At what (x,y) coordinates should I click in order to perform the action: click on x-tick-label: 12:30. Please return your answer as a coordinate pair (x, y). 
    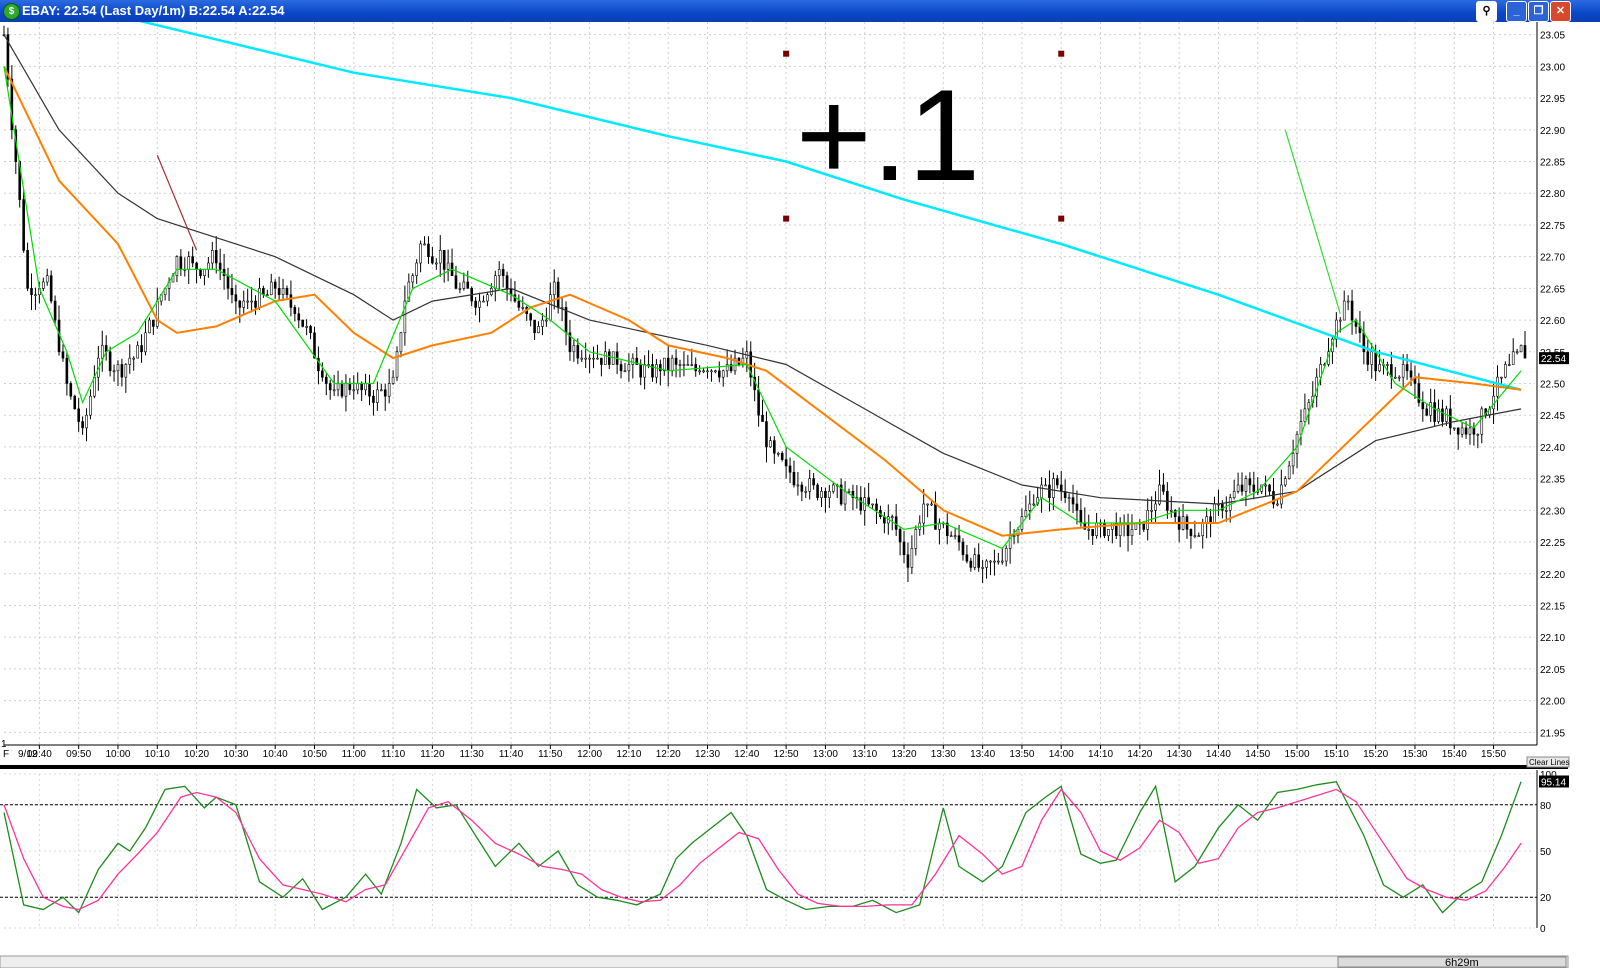
    Looking at the image, I should click on (707, 754).